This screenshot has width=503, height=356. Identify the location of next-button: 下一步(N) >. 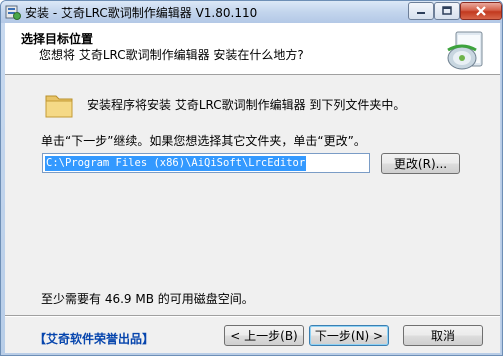
(349, 335).